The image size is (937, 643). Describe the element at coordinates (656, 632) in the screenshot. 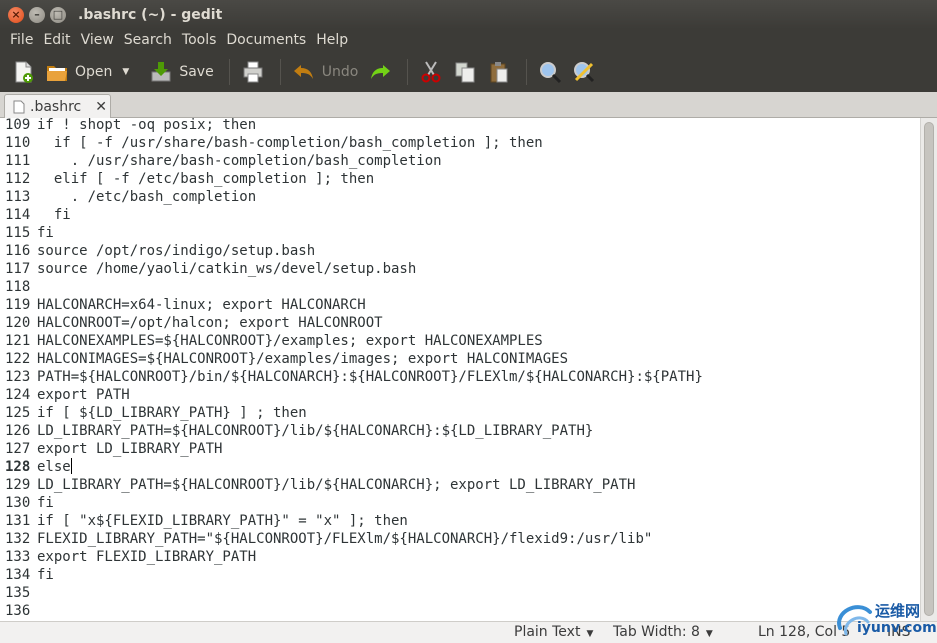

I see `tab-width-label: Tab Width: 8` at that location.